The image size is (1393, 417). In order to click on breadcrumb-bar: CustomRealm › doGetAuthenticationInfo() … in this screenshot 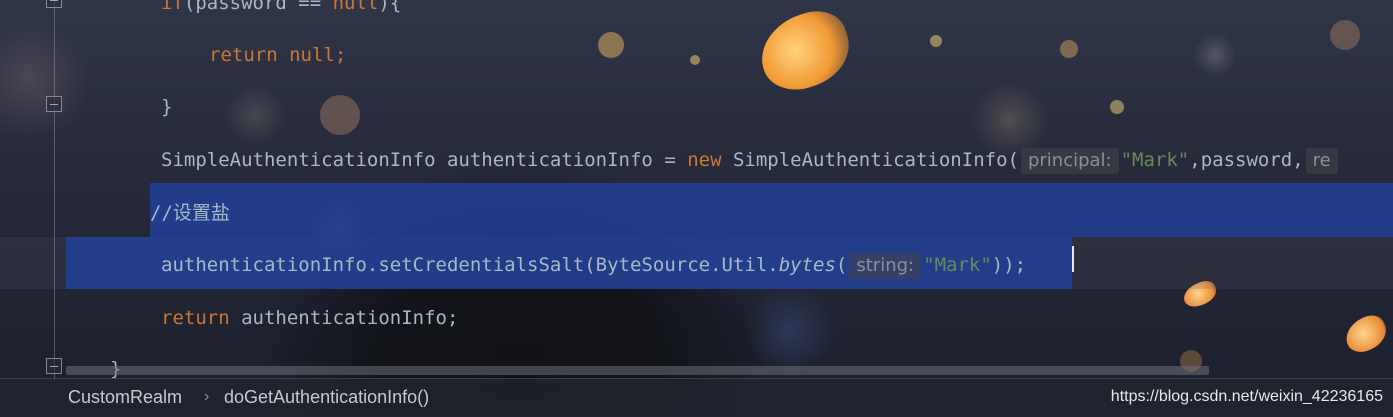, I will do `click(696, 397)`.